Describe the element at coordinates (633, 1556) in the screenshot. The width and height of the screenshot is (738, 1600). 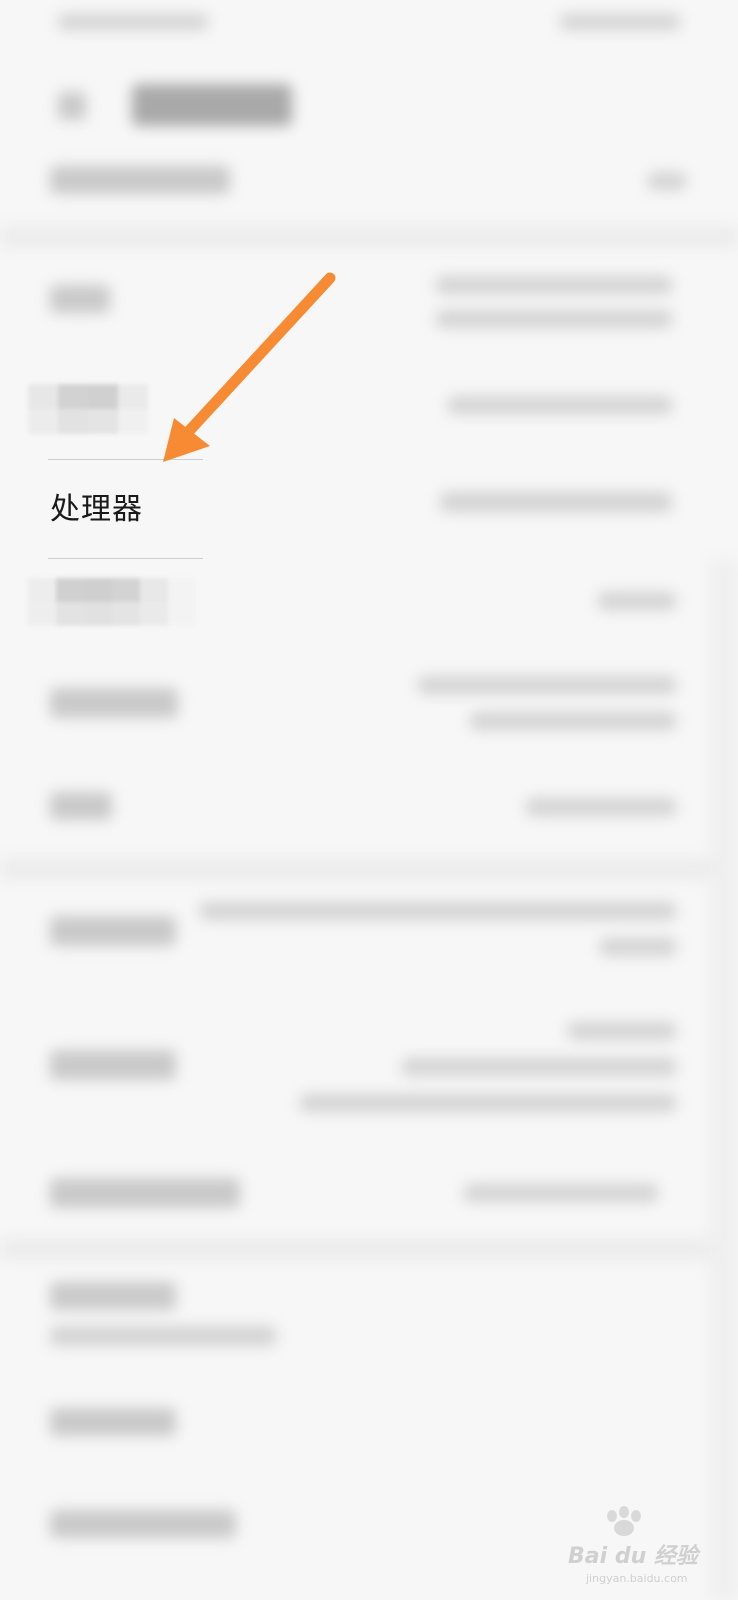
I see `watermark-text: Bai du 经验` at that location.